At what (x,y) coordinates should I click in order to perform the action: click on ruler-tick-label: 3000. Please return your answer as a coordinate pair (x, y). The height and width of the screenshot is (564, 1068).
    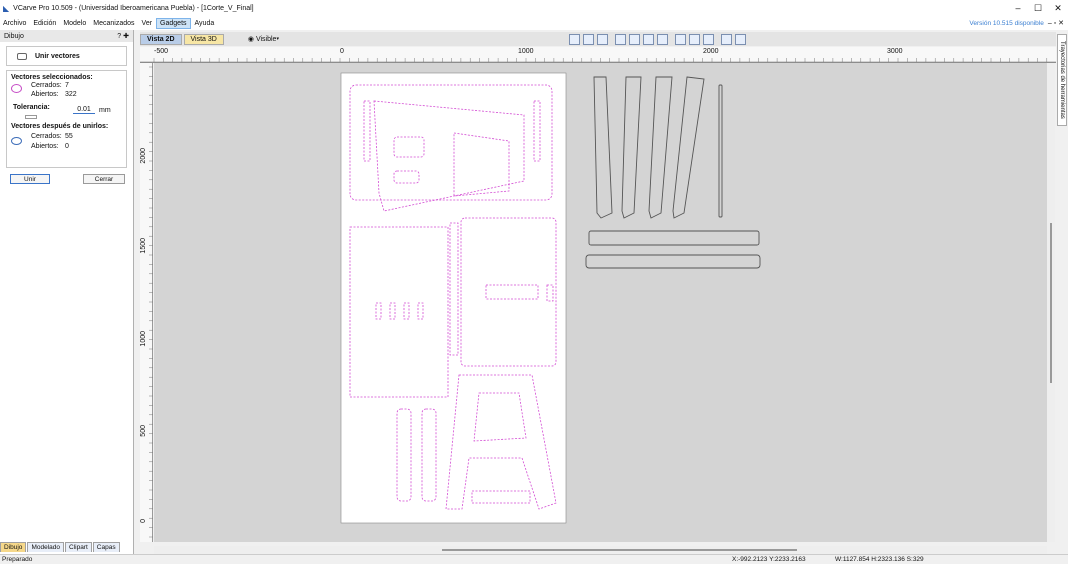
    Looking at the image, I should click on (895, 51).